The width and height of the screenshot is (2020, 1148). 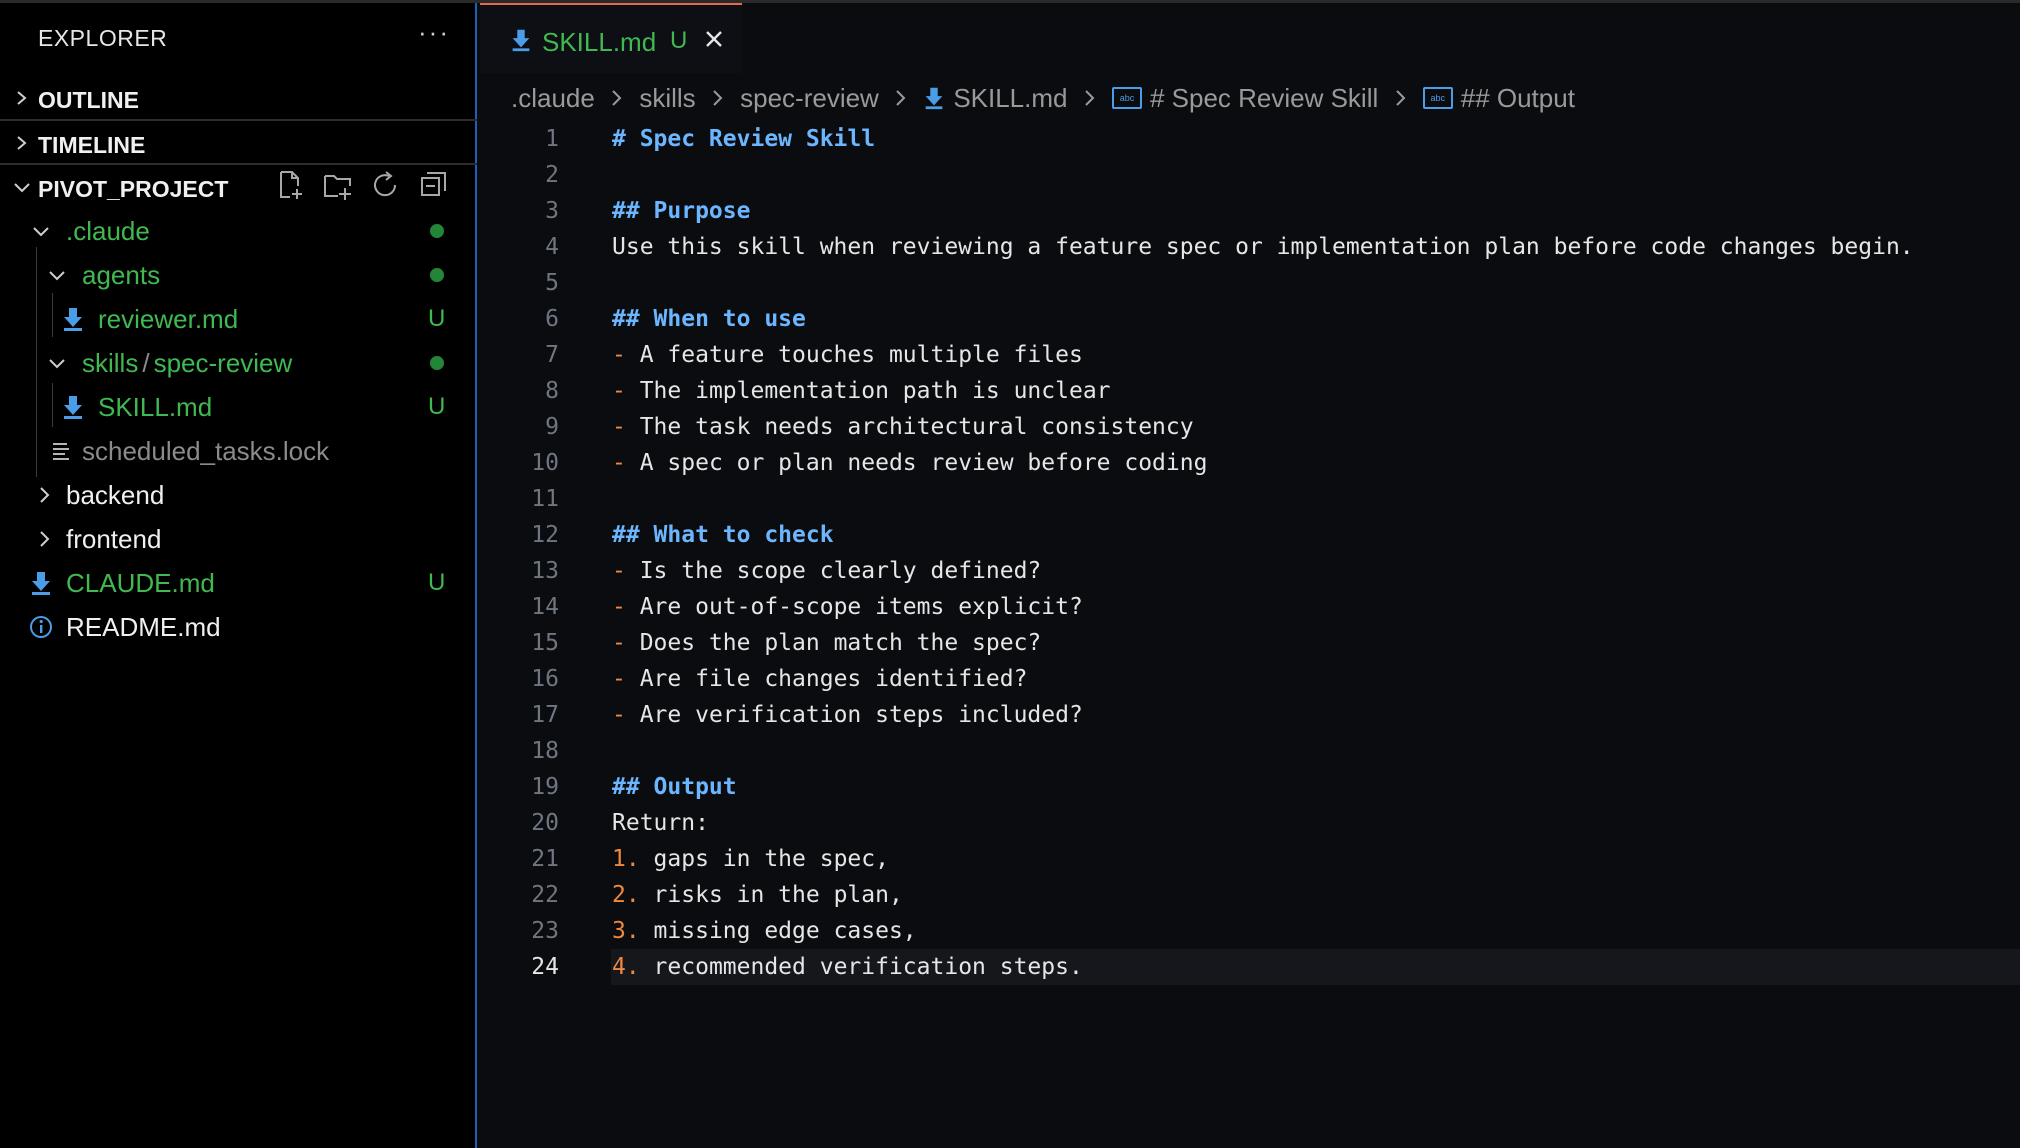 What do you see at coordinates (1248, 715) in the screenshot?
I see `code-line: 17 - Are verification steps included?` at bounding box center [1248, 715].